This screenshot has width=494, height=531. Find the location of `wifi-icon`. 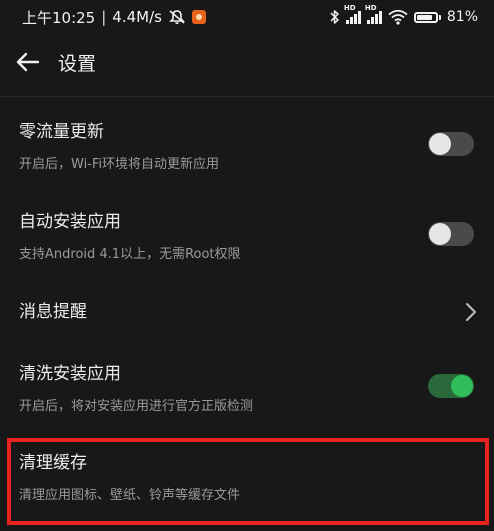

wifi-icon is located at coordinates (398, 17).